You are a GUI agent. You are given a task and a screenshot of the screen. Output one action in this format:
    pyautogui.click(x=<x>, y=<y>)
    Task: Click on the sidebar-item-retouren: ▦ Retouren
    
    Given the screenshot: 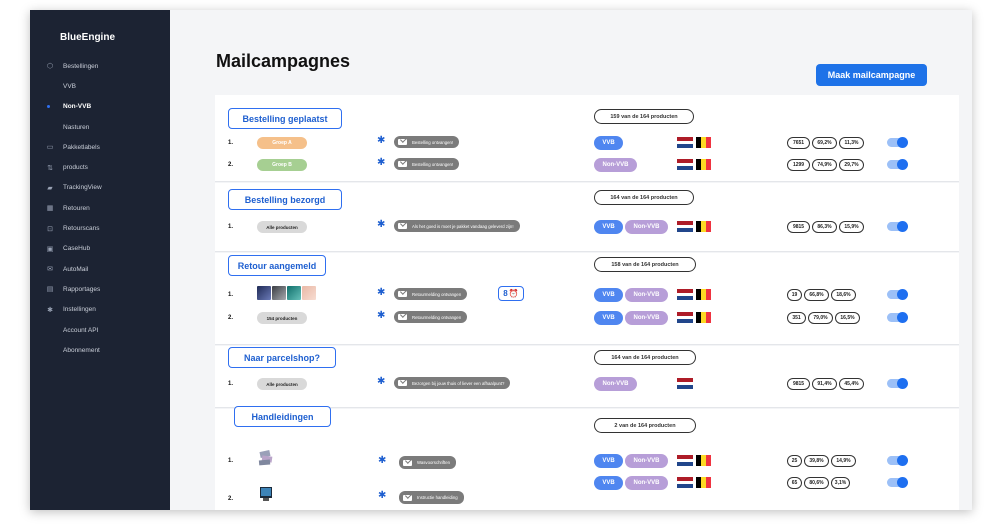 What is the action you would take?
    pyautogui.click(x=100, y=208)
    